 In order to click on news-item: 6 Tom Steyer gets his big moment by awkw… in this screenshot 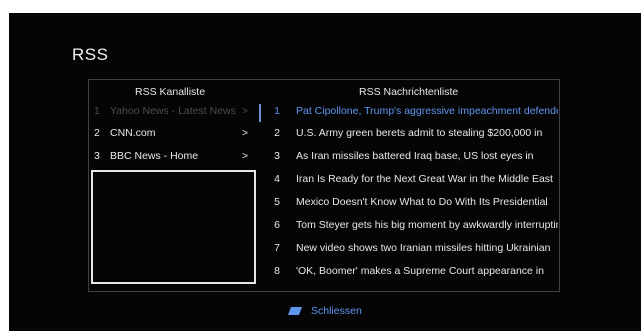, I will do `click(415, 225)`.